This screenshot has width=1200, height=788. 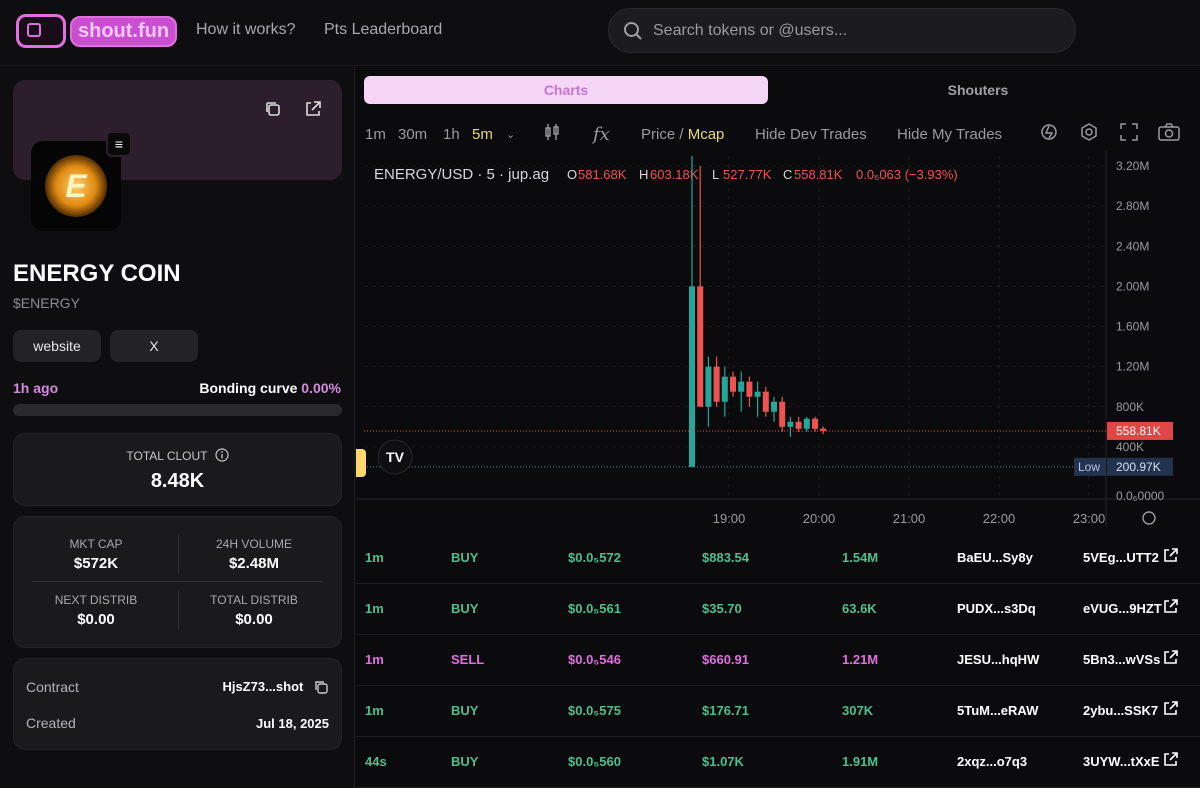 What do you see at coordinates (395, 457) in the screenshot?
I see `tradingview-logo: TV` at bounding box center [395, 457].